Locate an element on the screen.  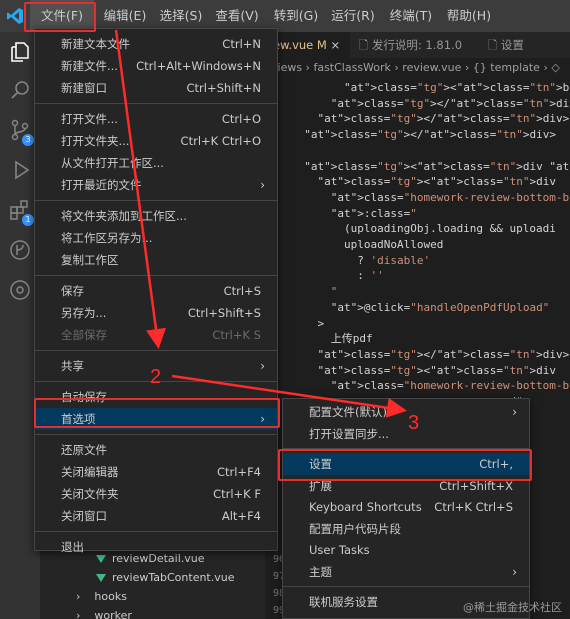
file-menu-item: 保存 Ctrl+S is located at coordinates (156, 291).